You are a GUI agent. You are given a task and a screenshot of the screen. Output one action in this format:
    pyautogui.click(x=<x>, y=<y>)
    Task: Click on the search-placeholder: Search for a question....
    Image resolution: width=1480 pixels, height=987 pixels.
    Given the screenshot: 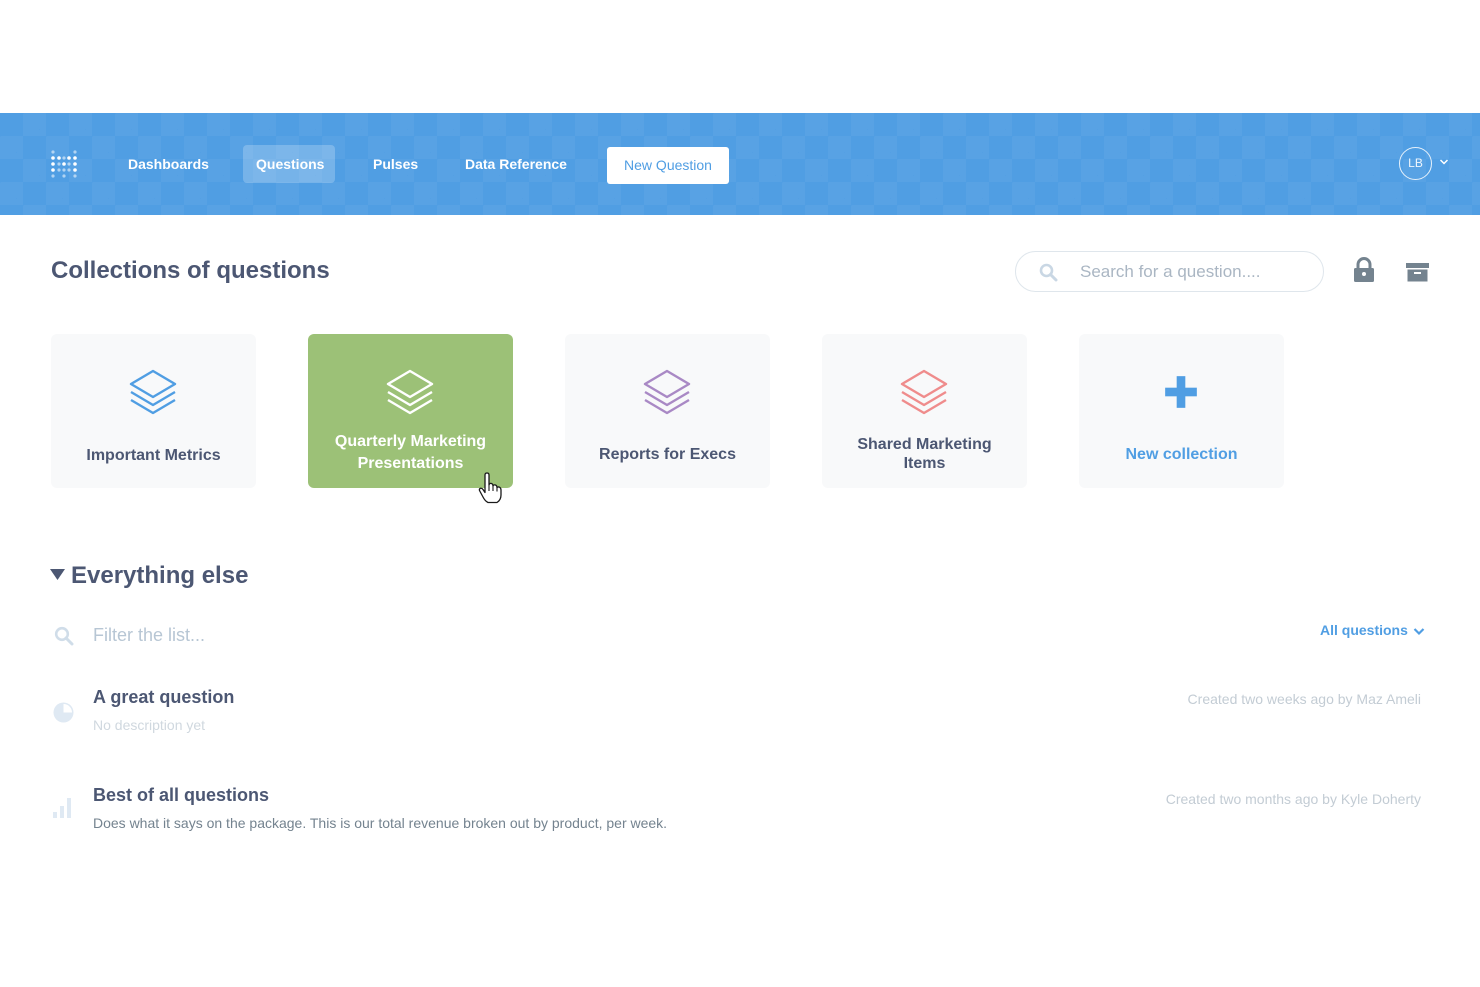 What is the action you would take?
    pyautogui.click(x=1170, y=271)
    